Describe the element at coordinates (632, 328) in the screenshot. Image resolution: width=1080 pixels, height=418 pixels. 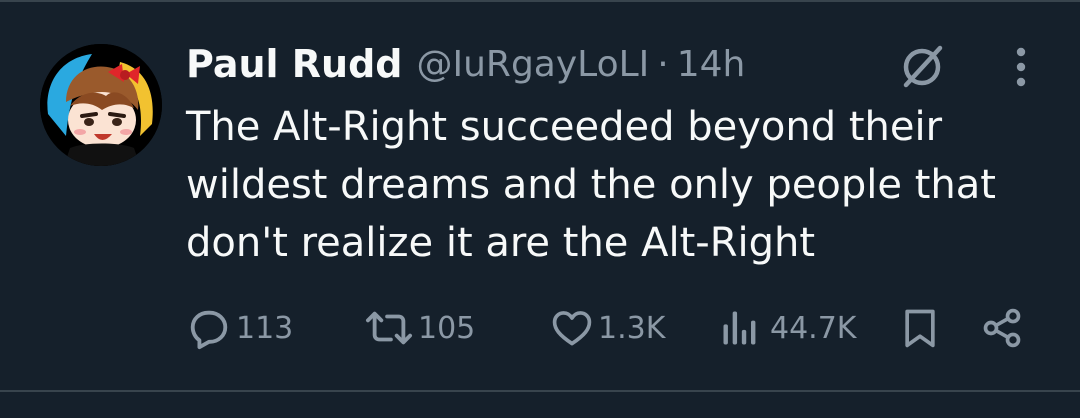
I see `like-count: 1.3K` at that location.